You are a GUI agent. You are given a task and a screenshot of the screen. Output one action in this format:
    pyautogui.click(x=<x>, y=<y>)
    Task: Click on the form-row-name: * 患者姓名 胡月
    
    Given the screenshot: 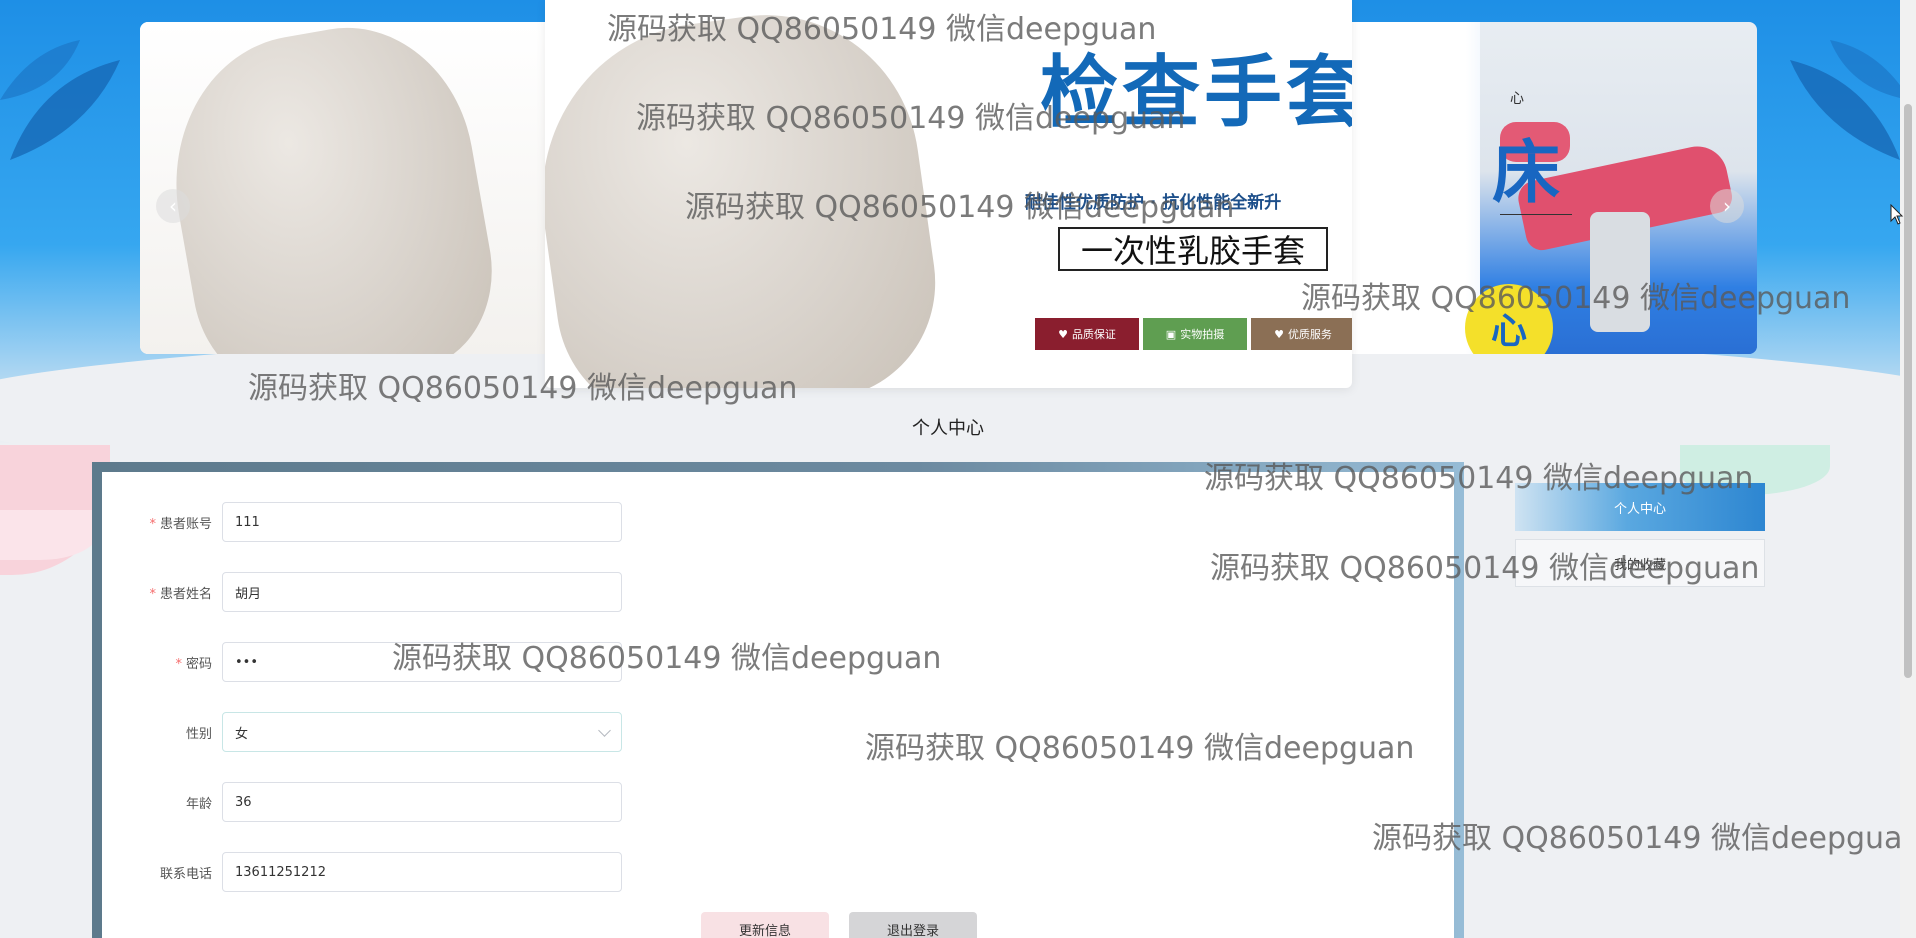 What is the action you would take?
    pyautogui.click(x=376, y=592)
    